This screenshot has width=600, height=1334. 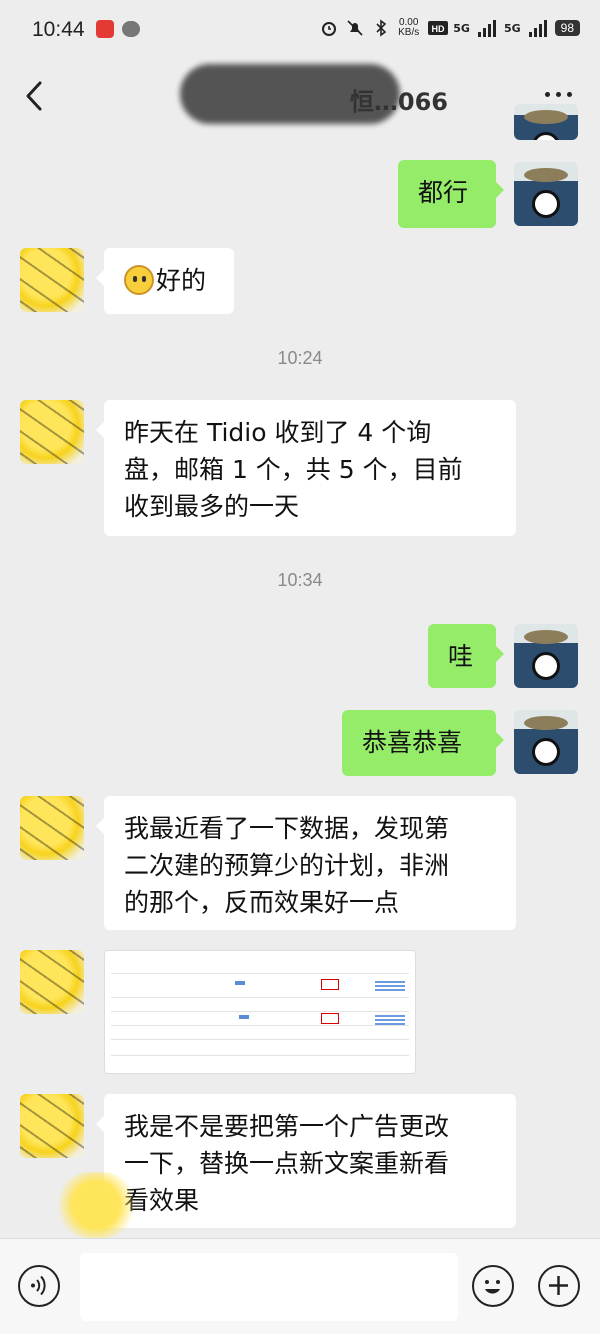 I want to click on chevron-left-icon, so click(x=34, y=96).